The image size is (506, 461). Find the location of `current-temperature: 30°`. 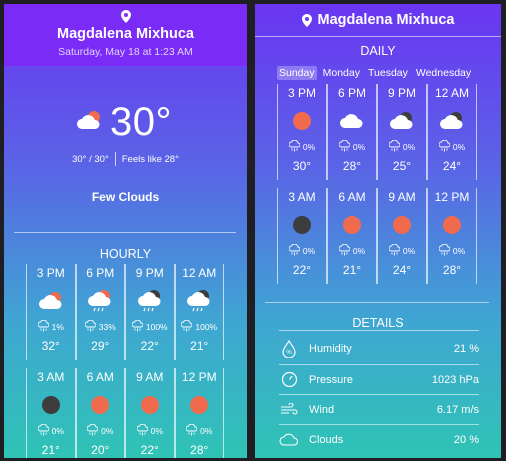

current-temperature: 30° is located at coordinates (141, 122).